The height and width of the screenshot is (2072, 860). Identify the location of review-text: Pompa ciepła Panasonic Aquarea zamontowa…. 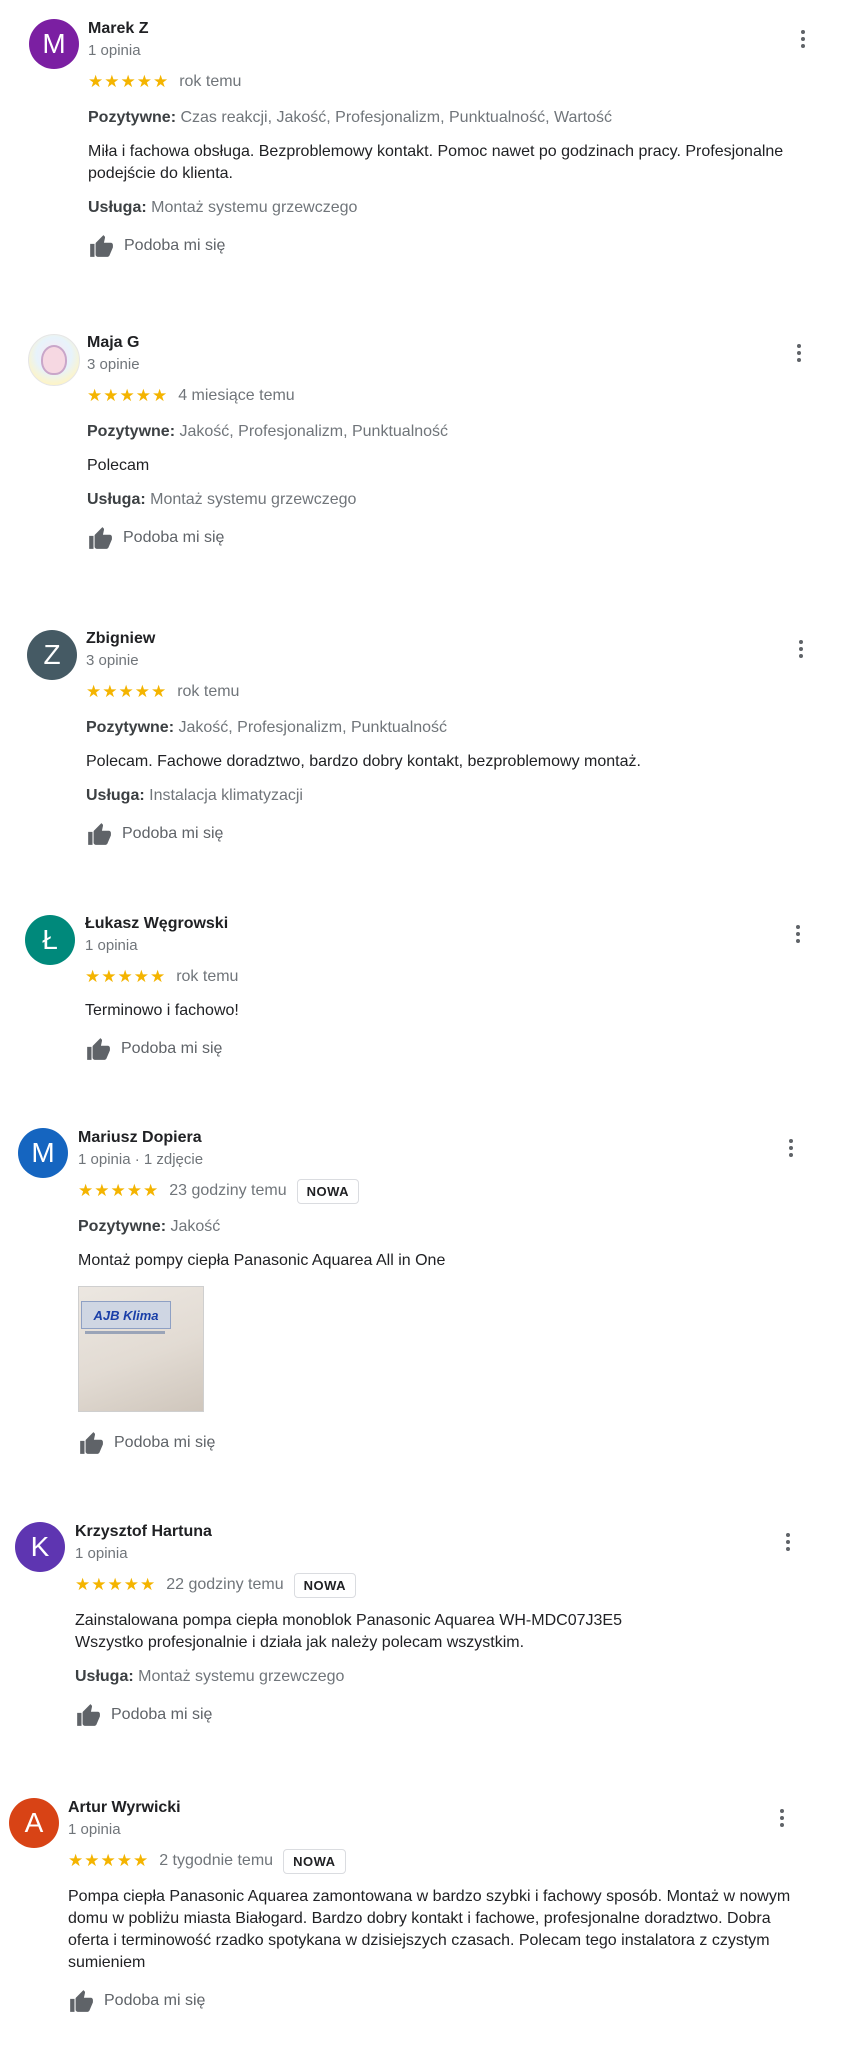
(429, 1929).